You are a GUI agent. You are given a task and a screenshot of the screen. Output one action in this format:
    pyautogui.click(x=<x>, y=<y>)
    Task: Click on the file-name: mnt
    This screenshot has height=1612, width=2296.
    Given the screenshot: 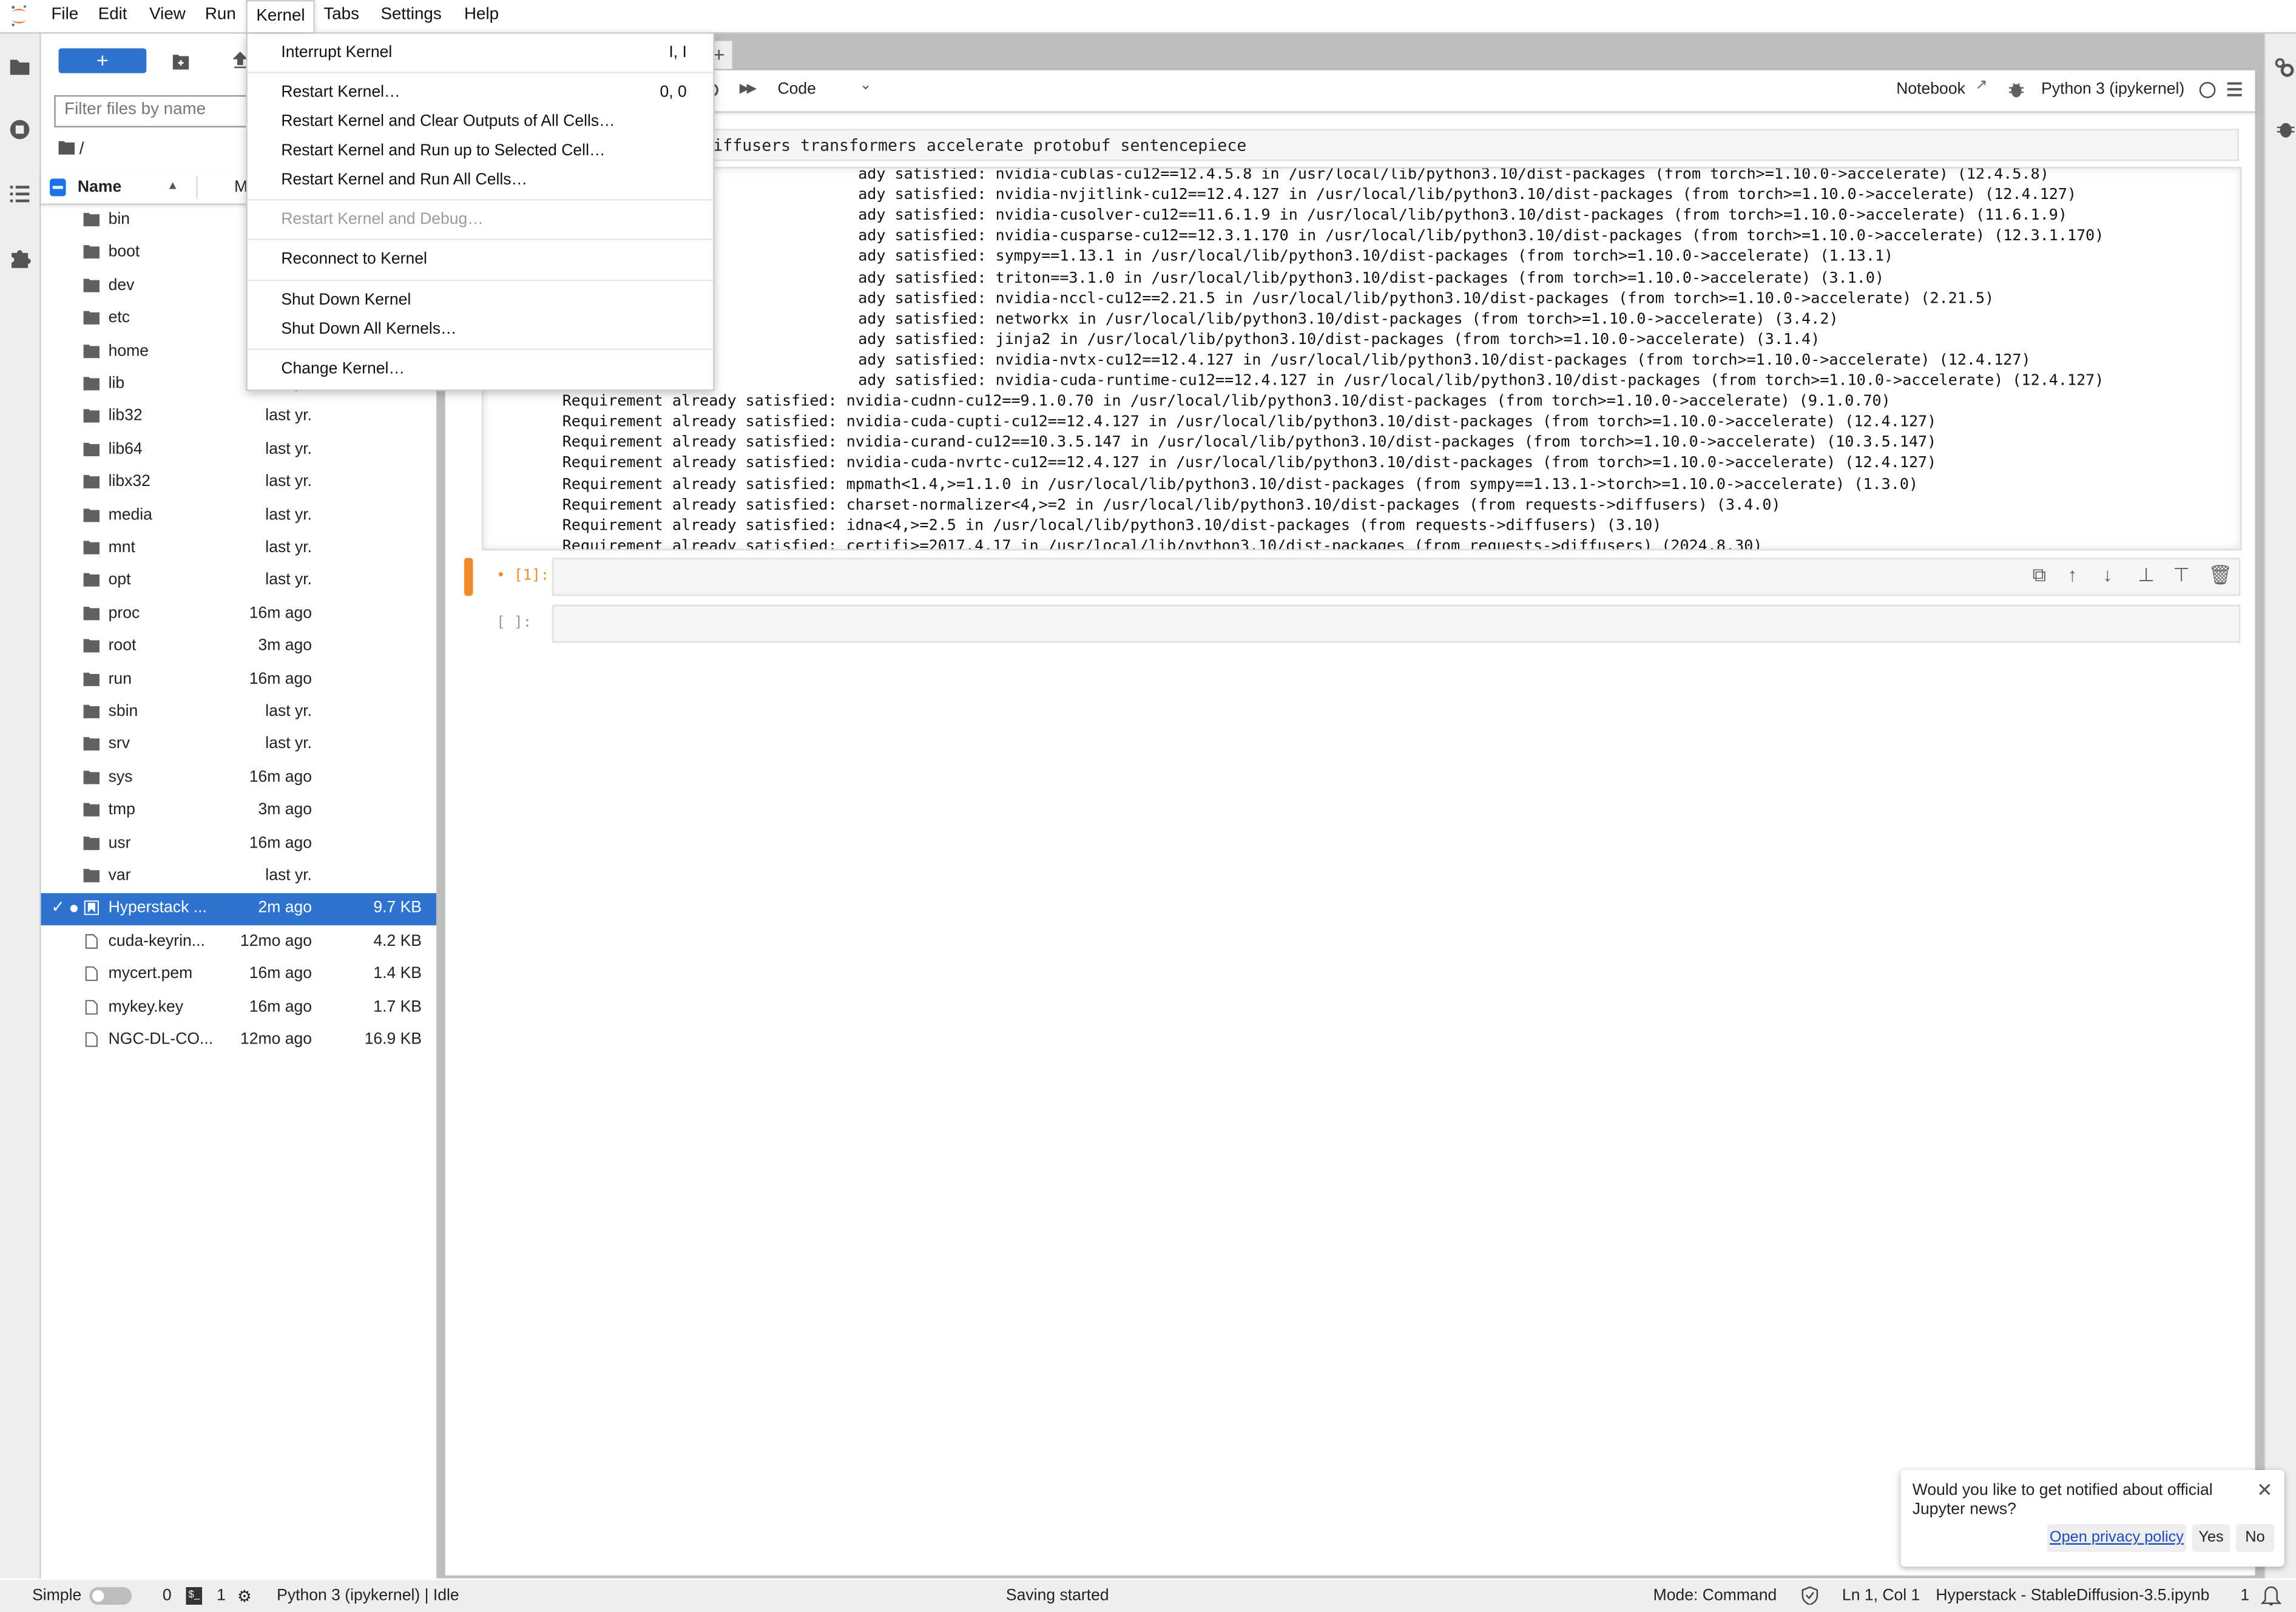 What is the action you would take?
    pyautogui.click(x=121, y=548)
    